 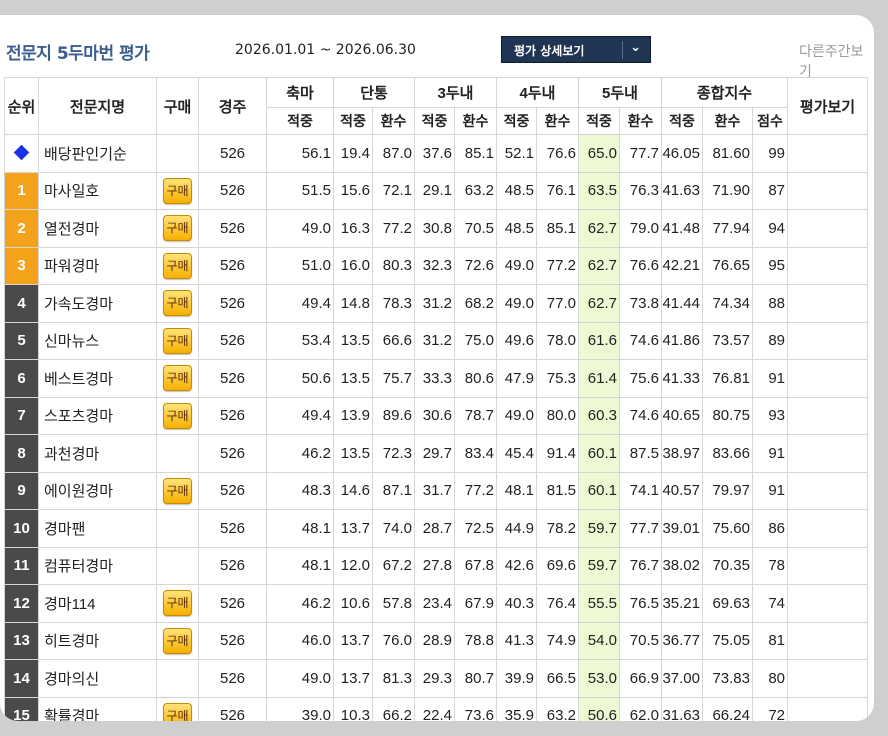 I want to click on cell-t5-hit: 55.5, so click(x=599, y=603).